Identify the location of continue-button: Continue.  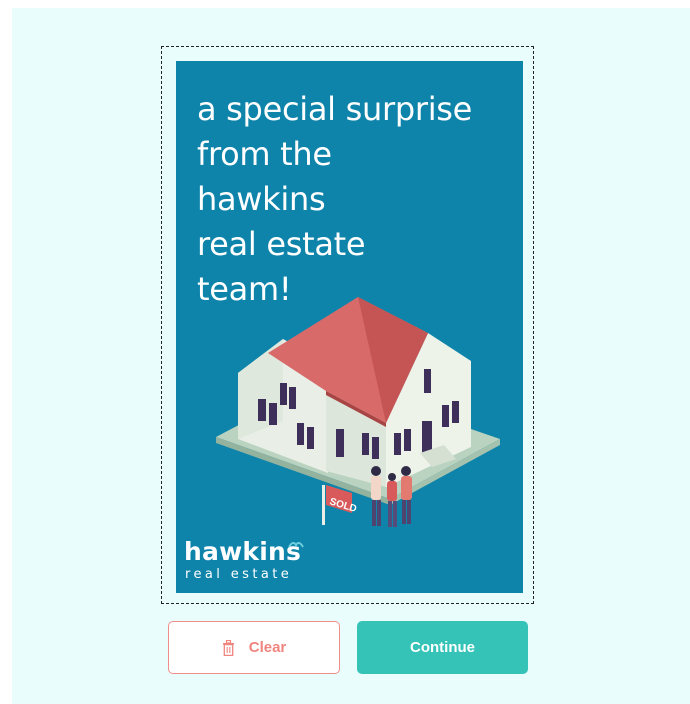
(442, 647).